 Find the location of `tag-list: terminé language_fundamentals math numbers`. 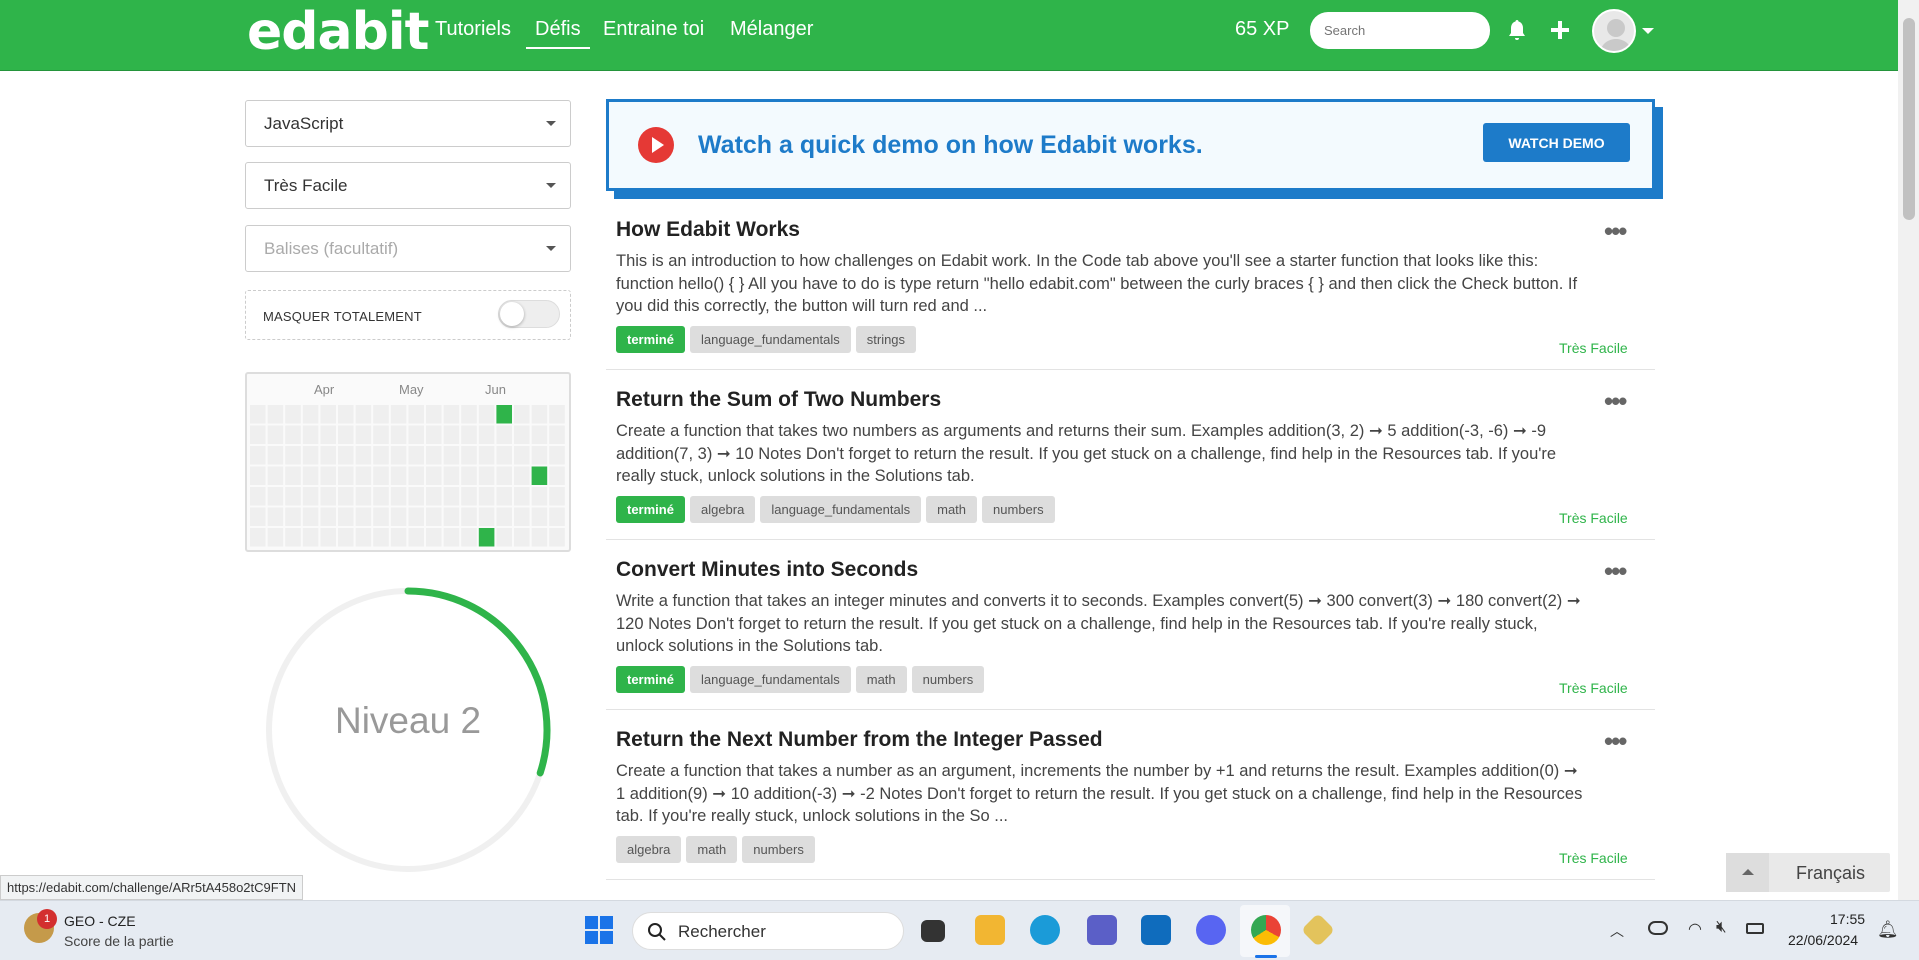

tag-list: terminé language_fundamentals math numbers is located at coordinates (800, 679).